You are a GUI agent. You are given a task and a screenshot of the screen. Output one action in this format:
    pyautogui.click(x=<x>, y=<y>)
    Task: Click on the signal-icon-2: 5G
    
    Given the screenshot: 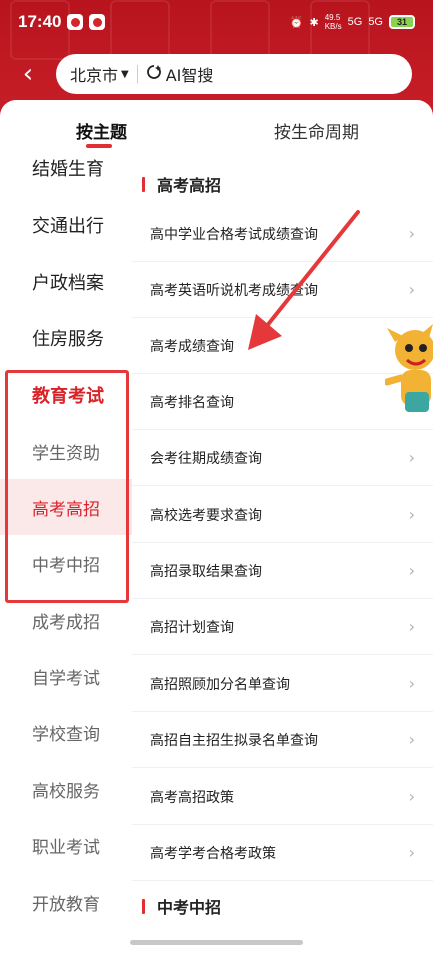 What is the action you would take?
    pyautogui.click(x=375, y=22)
    